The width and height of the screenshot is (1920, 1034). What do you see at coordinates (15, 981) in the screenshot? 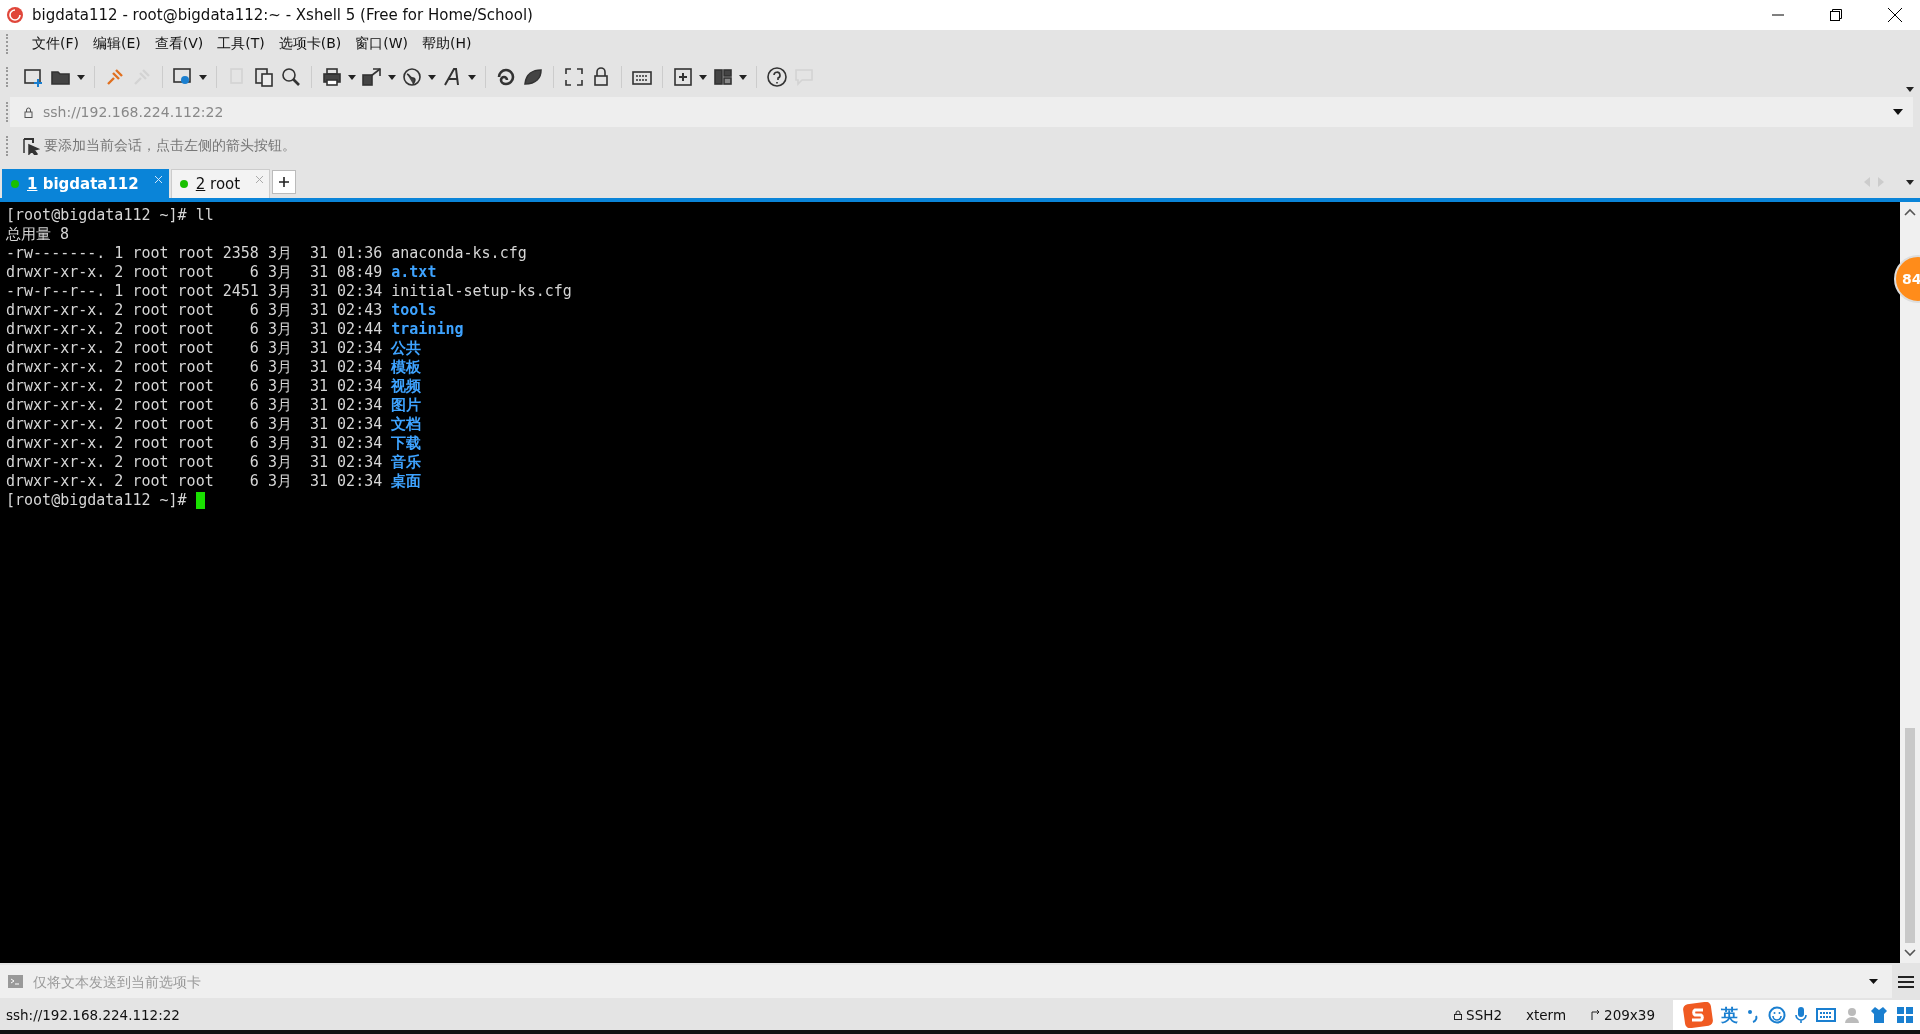
I see `terminal-icon` at bounding box center [15, 981].